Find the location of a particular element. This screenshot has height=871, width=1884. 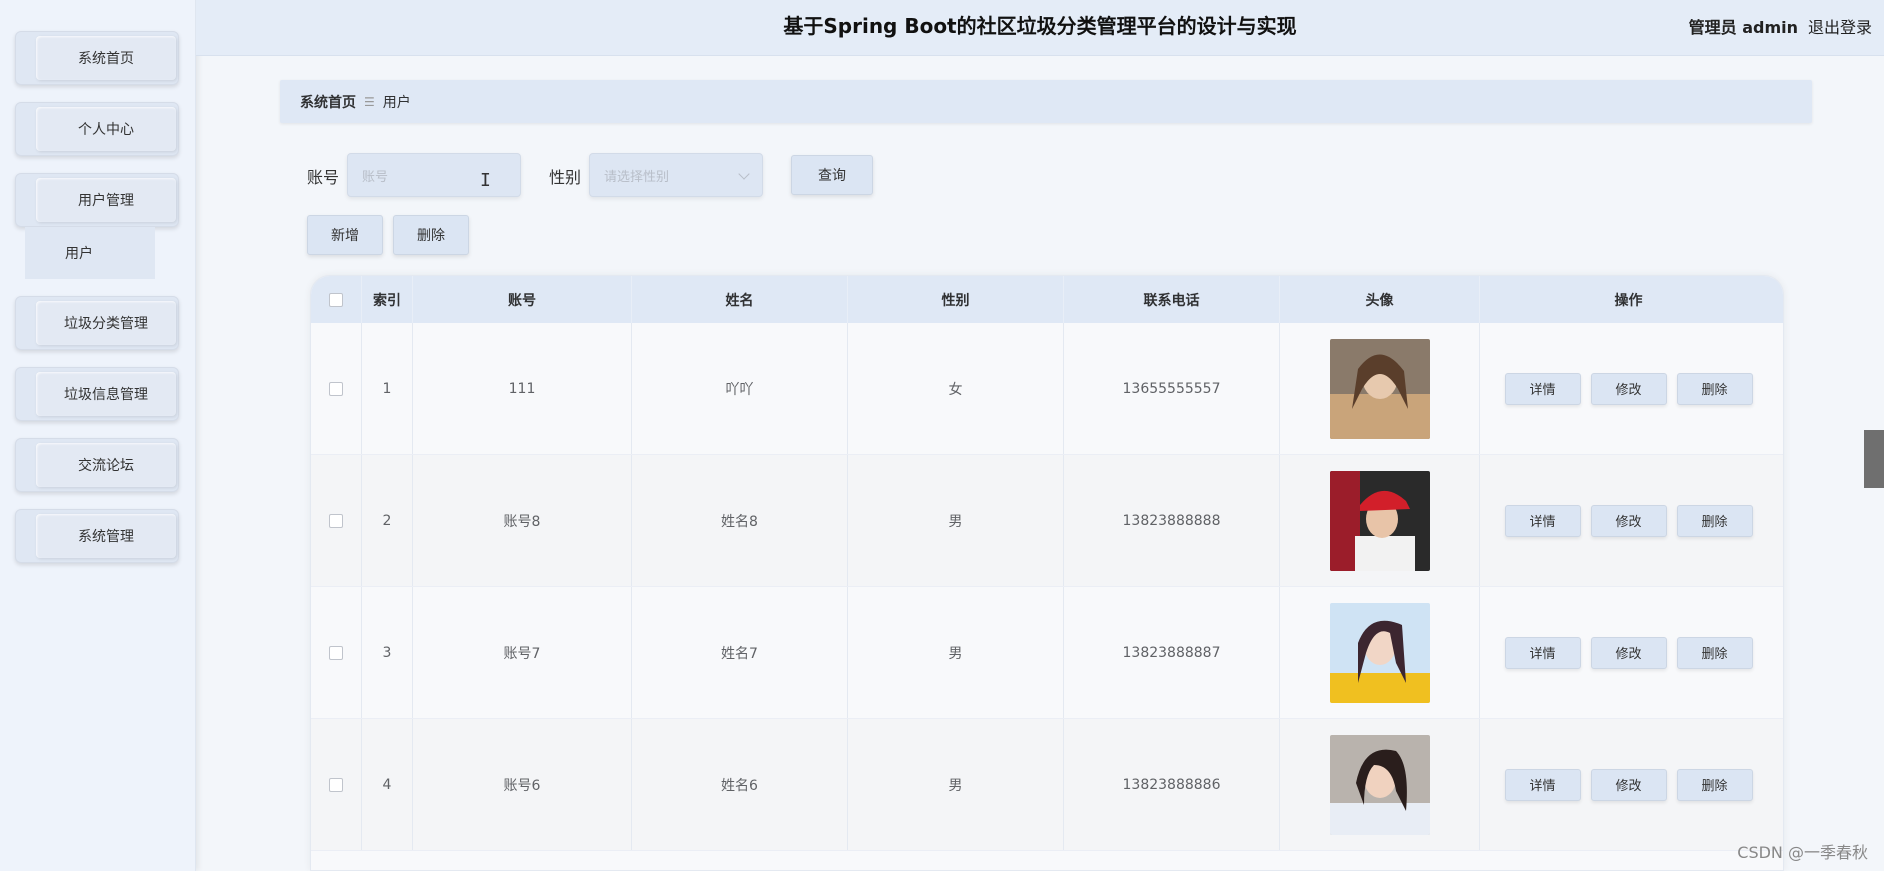

row-index: 1 is located at coordinates (387, 388).